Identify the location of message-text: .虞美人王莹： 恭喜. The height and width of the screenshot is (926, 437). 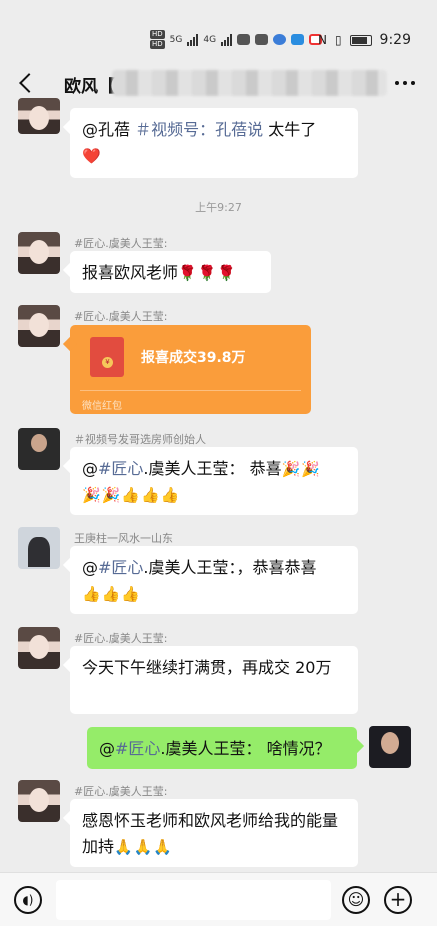
(212, 468).